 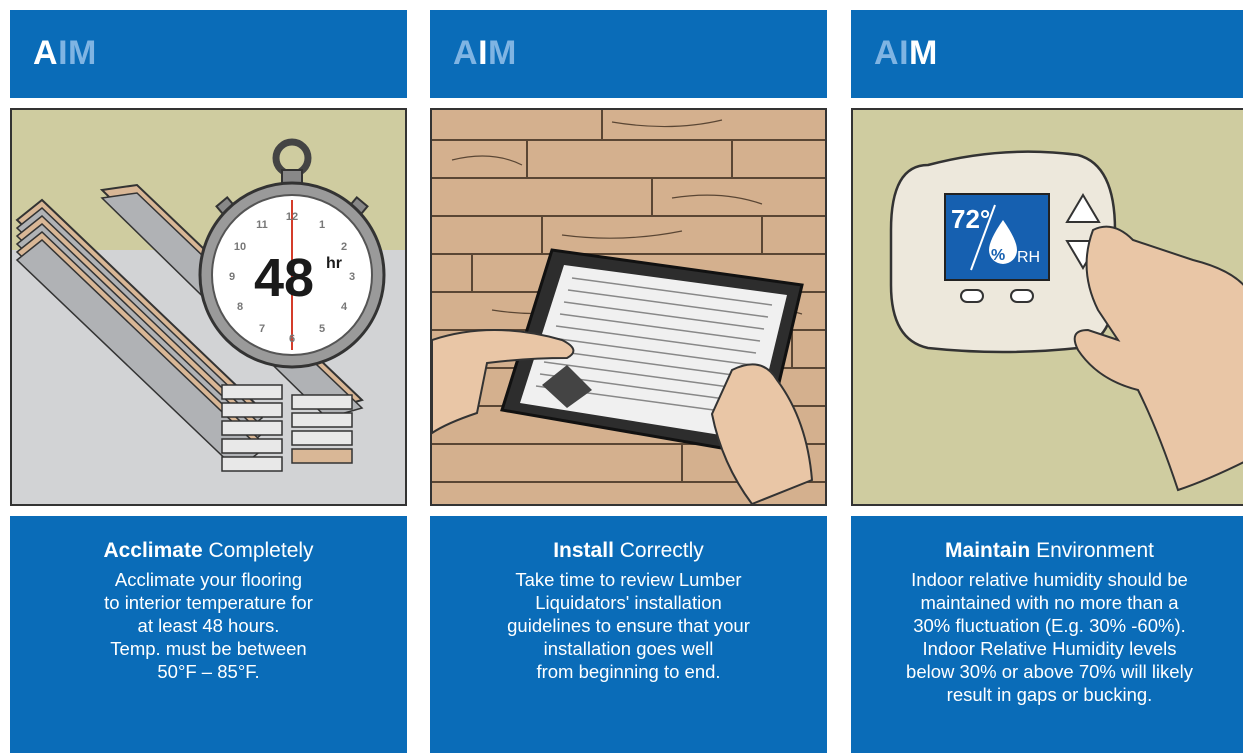 What do you see at coordinates (344, 307) in the screenshot?
I see `dial-4: 4` at bounding box center [344, 307].